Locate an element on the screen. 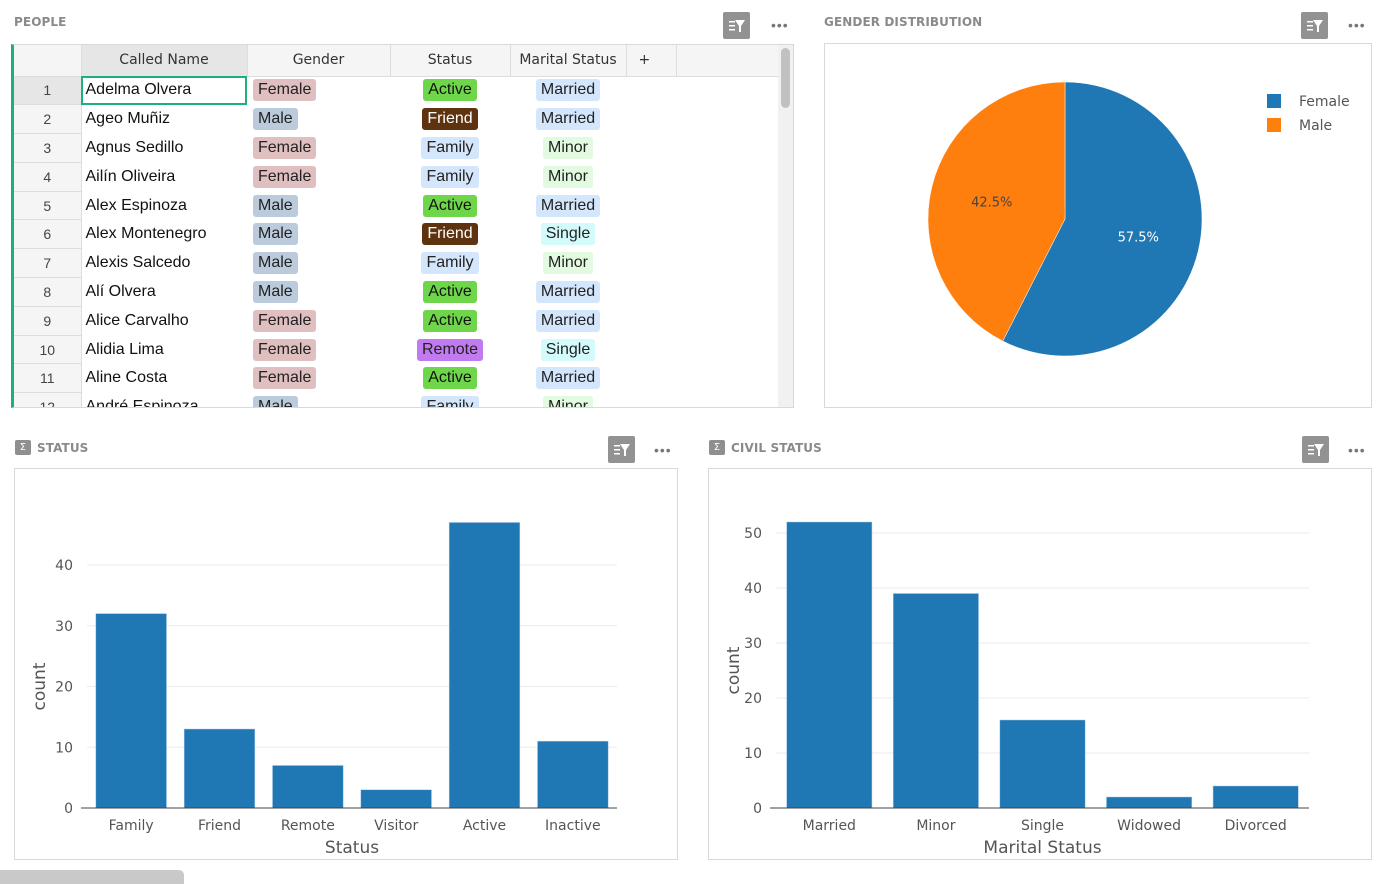 The width and height of the screenshot is (1387, 884). cell-called-name: Agnus Sedillo is located at coordinates (164, 148).